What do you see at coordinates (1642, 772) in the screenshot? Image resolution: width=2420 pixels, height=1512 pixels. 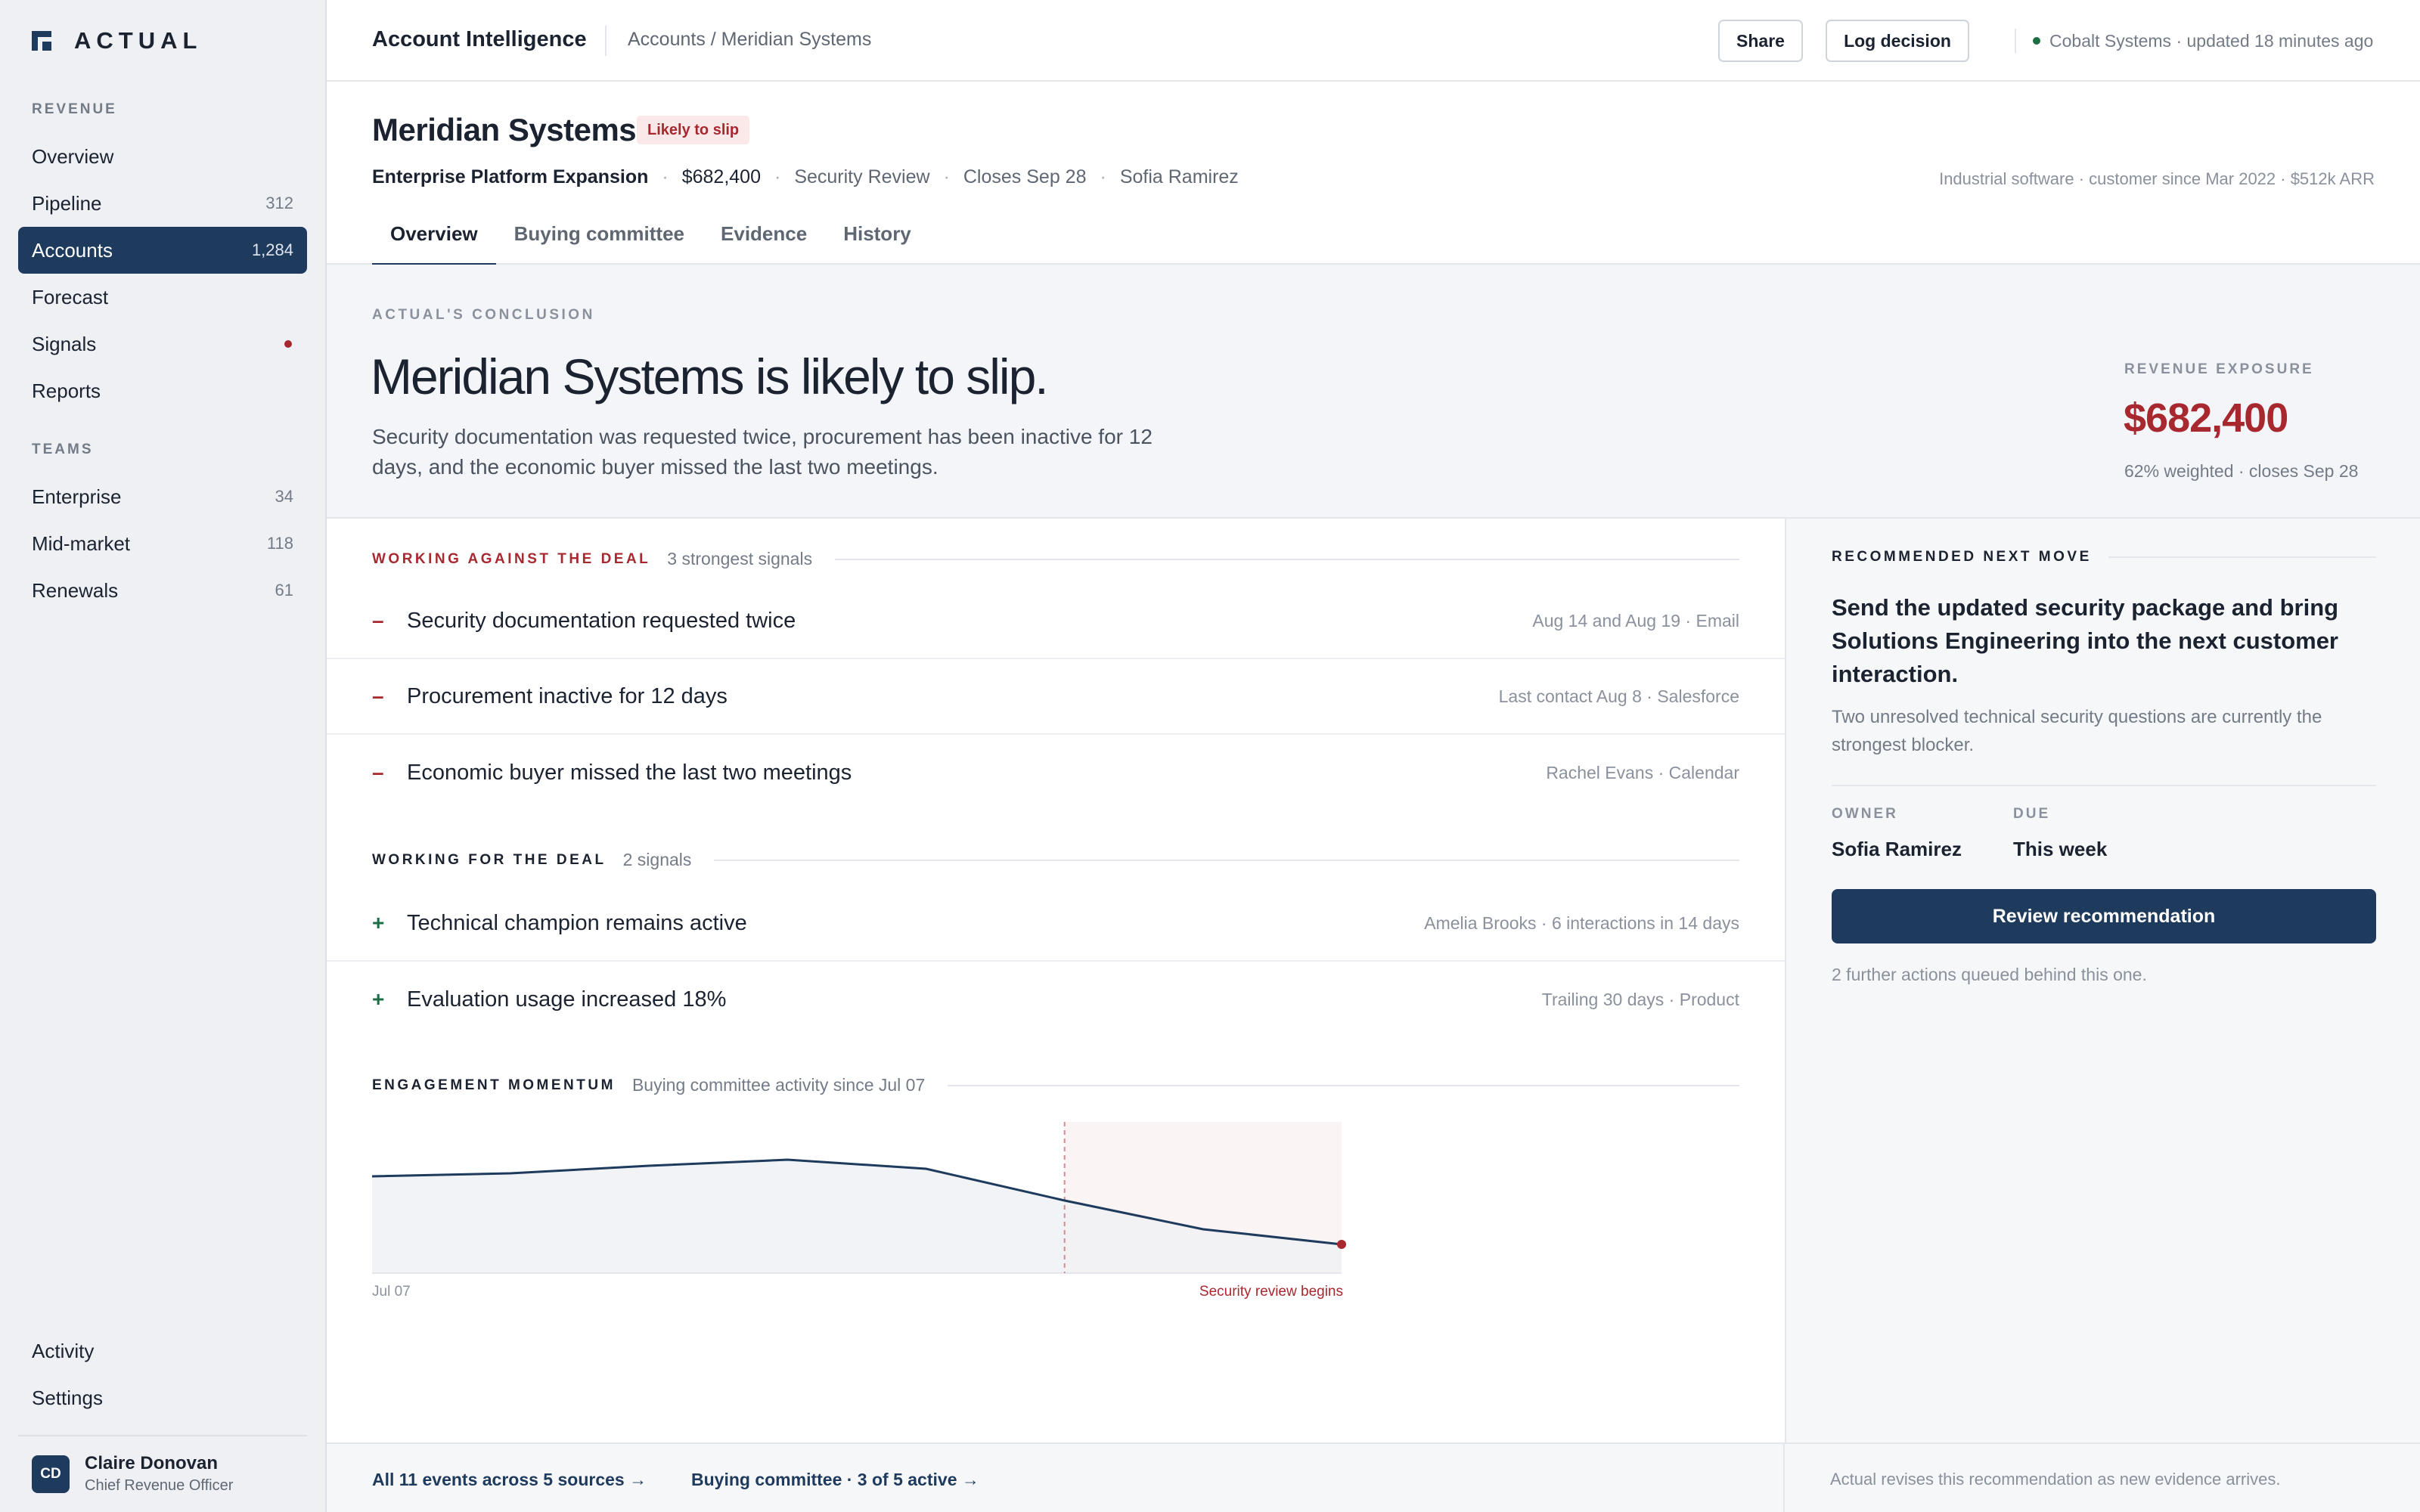 I see `signal-source: Rachel Evans · Calendar` at bounding box center [1642, 772].